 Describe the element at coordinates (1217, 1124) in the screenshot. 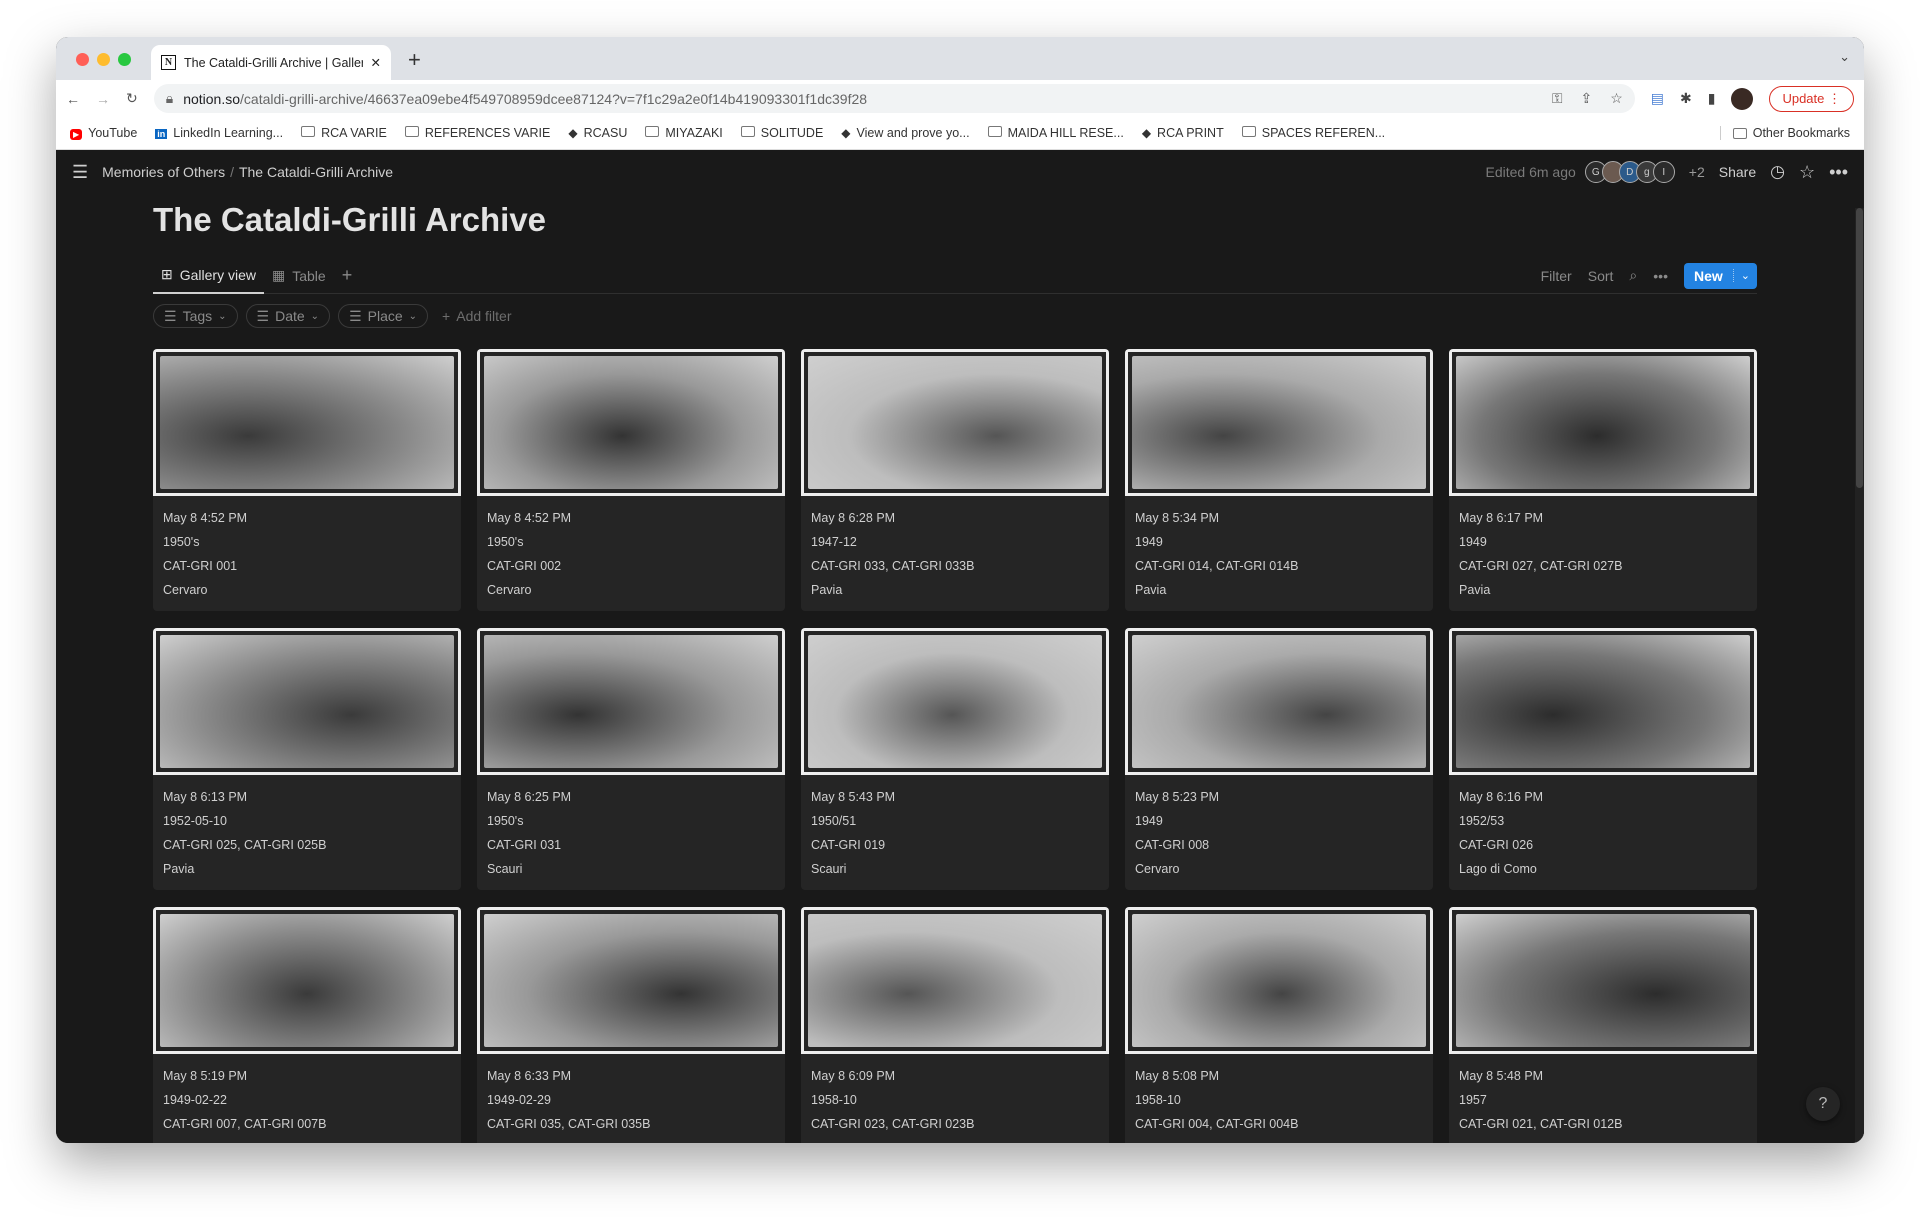

I see `card-code: CAT-GRI 004, CAT-GRI 004B` at that location.